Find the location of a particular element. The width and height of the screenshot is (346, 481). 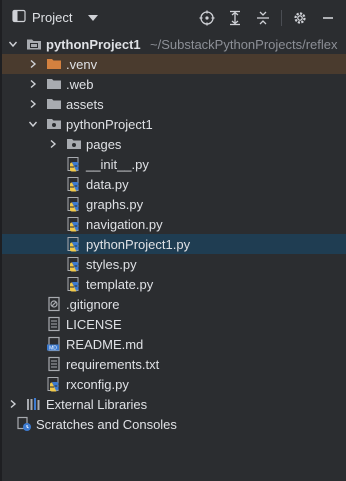

project-folder-icon is located at coordinates (34, 44).